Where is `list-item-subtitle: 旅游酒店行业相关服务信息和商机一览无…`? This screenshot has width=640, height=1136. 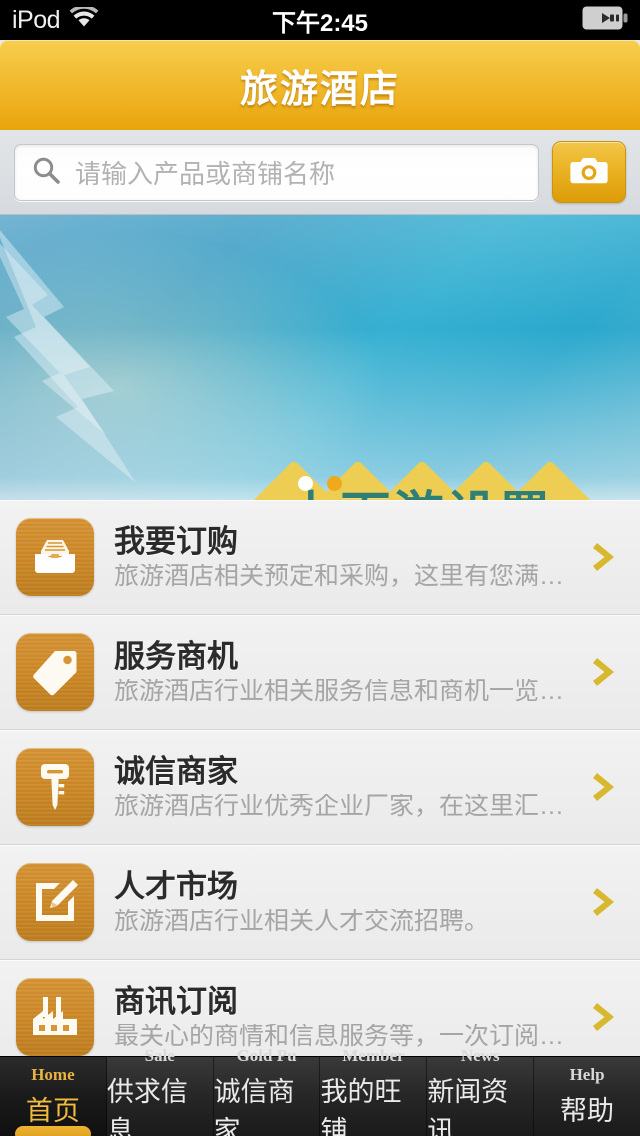 list-item-subtitle: 旅游酒店行业相关服务信息和商机一览无… is located at coordinates (340, 691).